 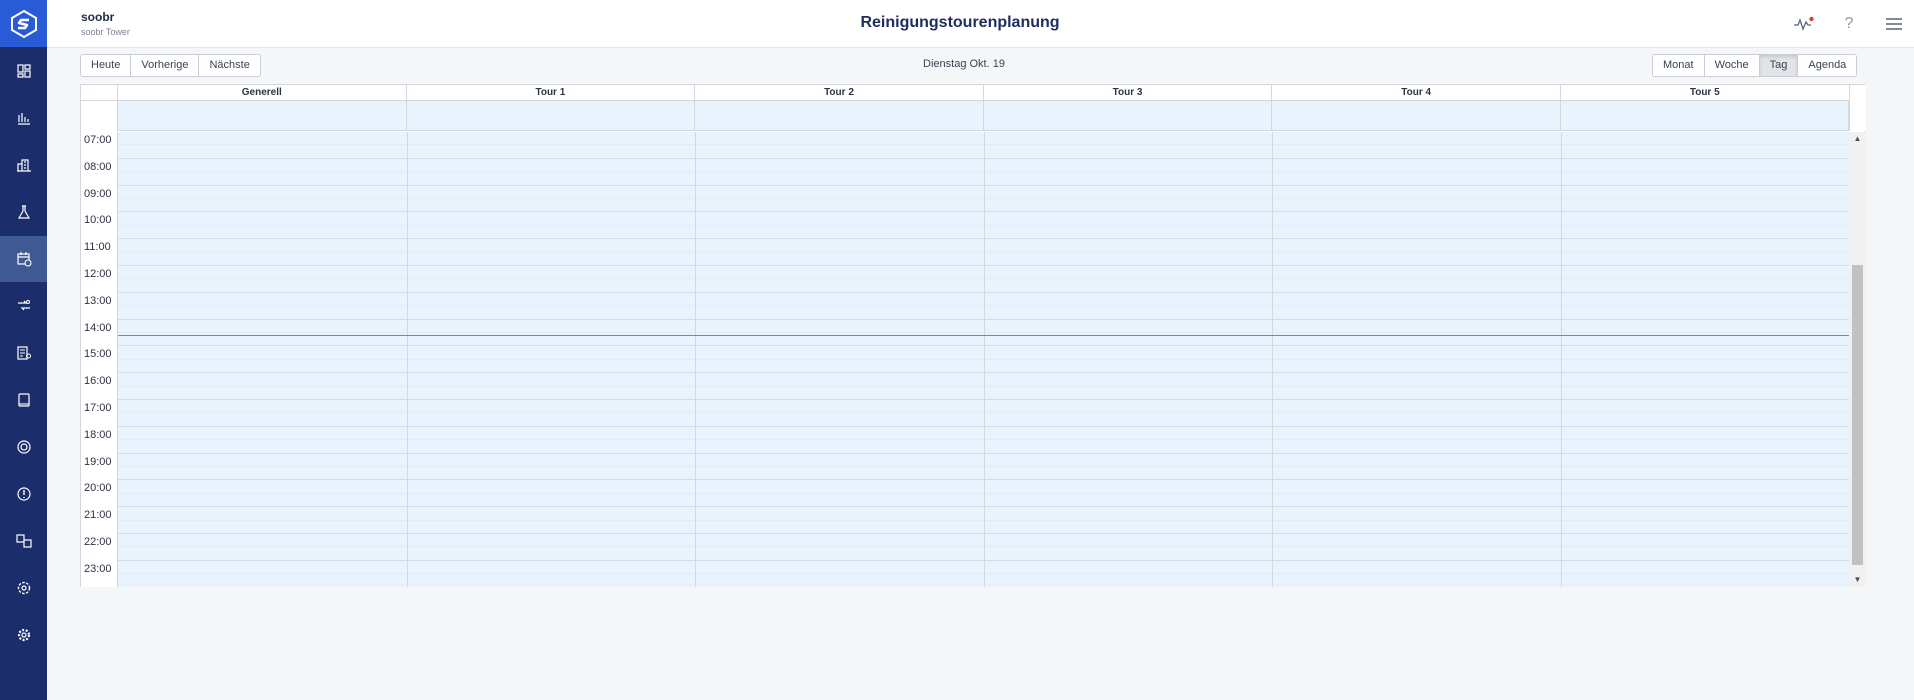 I want to click on swap-users-icon, so click(x=23, y=305).